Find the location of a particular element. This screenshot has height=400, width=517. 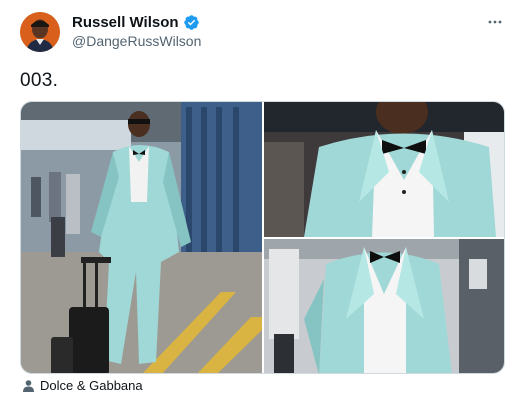

person-icon is located at coordinates (28, 385).